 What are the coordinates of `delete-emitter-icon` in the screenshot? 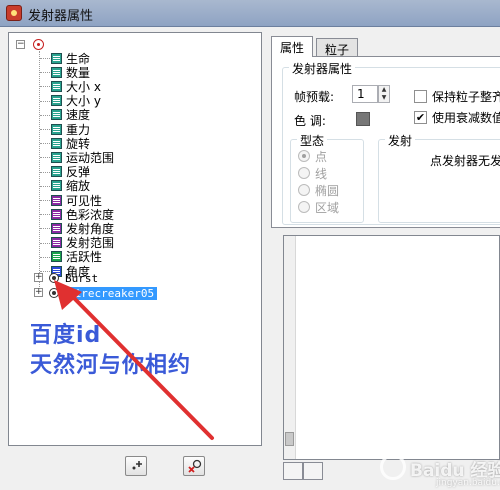 It's located at (195, 466).